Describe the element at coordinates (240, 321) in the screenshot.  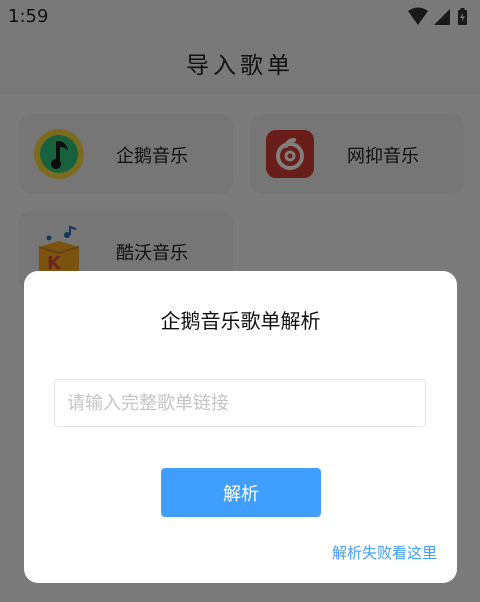
I see `dialog-title: 企鹅音乐歌单解析` at that location.